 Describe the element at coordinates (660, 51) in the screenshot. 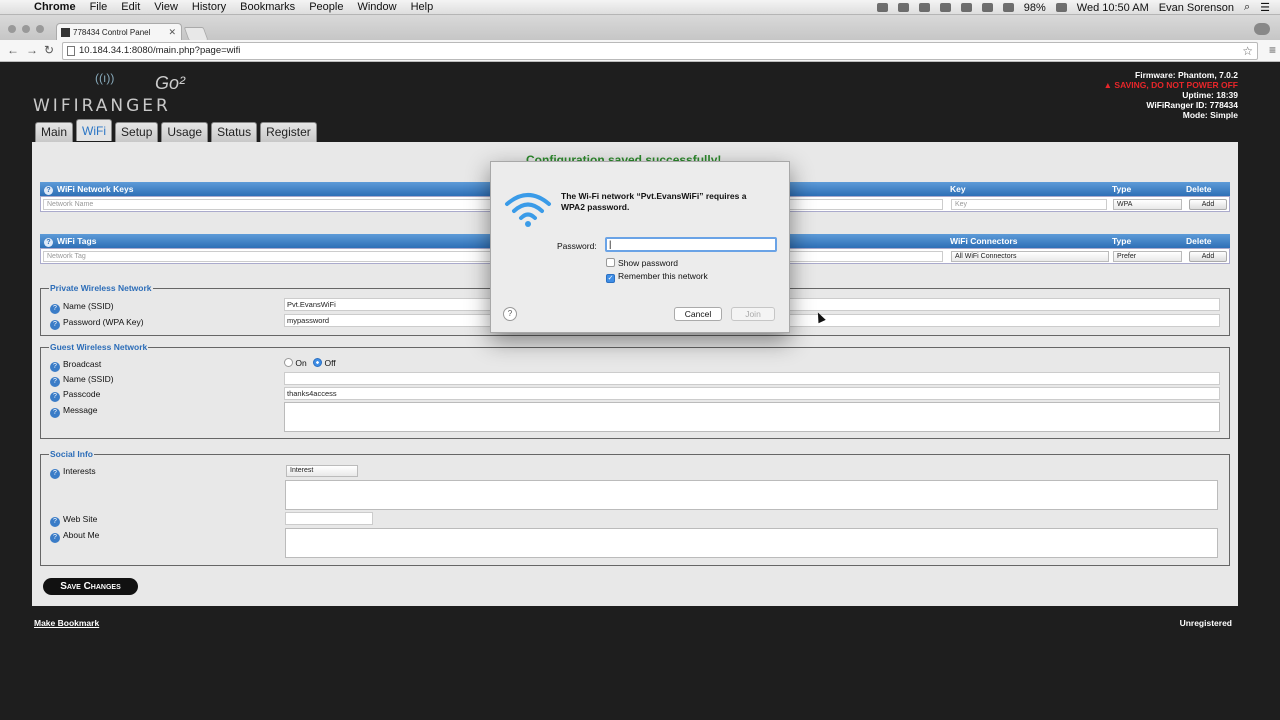

I see `address-bar: 10.184.34.1:8080/main.php?page=wifi ☆` at that location.